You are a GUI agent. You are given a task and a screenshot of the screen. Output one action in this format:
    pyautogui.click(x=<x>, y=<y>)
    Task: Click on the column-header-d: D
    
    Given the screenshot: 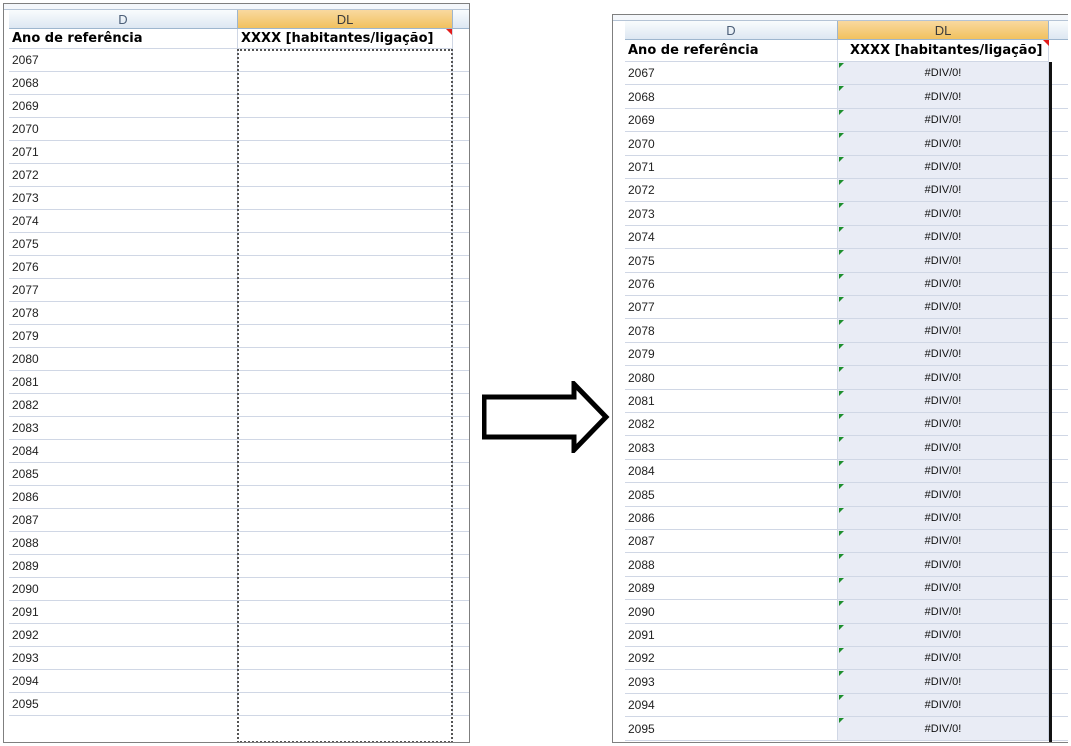 What is the action you would take?
    pyautogui.click(x=731, y=30)
    